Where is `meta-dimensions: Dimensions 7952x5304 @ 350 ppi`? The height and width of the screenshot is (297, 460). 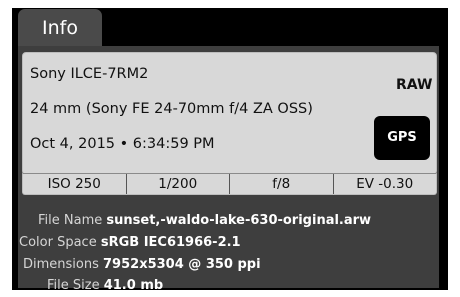
meta-dimensions: Dimensions 7952x5304 @ 350 ppi is located at coordinates (142, 264).